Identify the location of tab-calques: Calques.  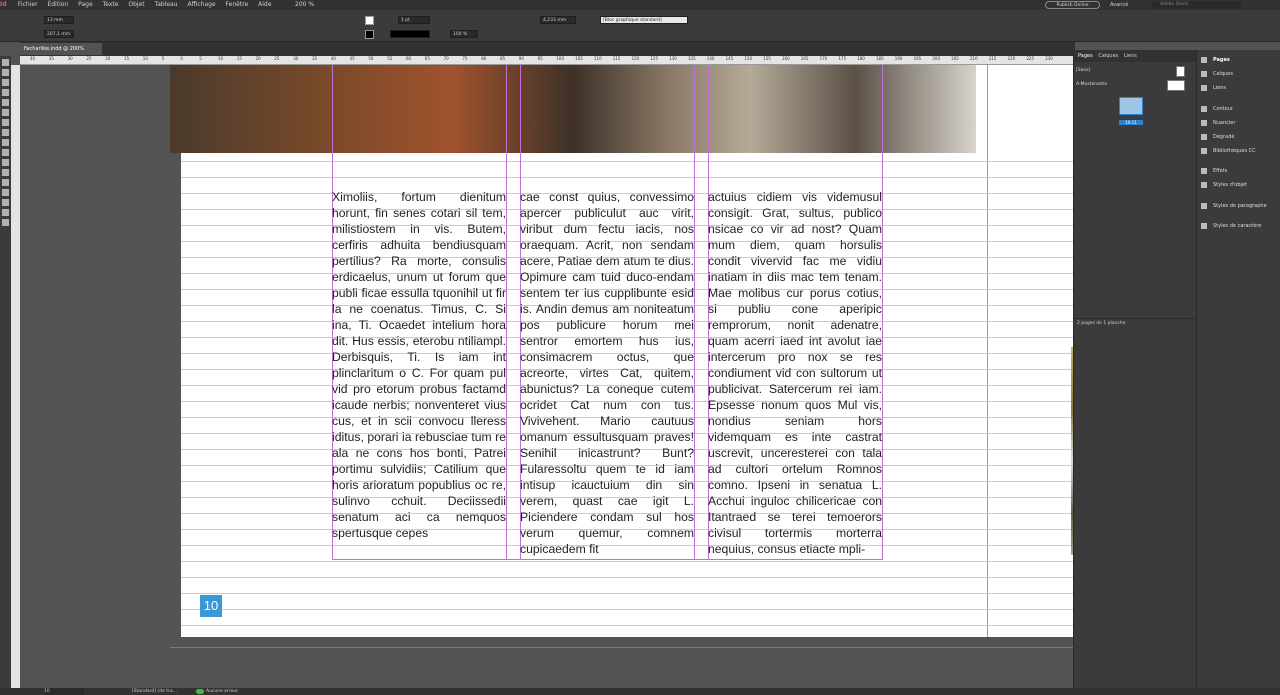
(1108, 56).